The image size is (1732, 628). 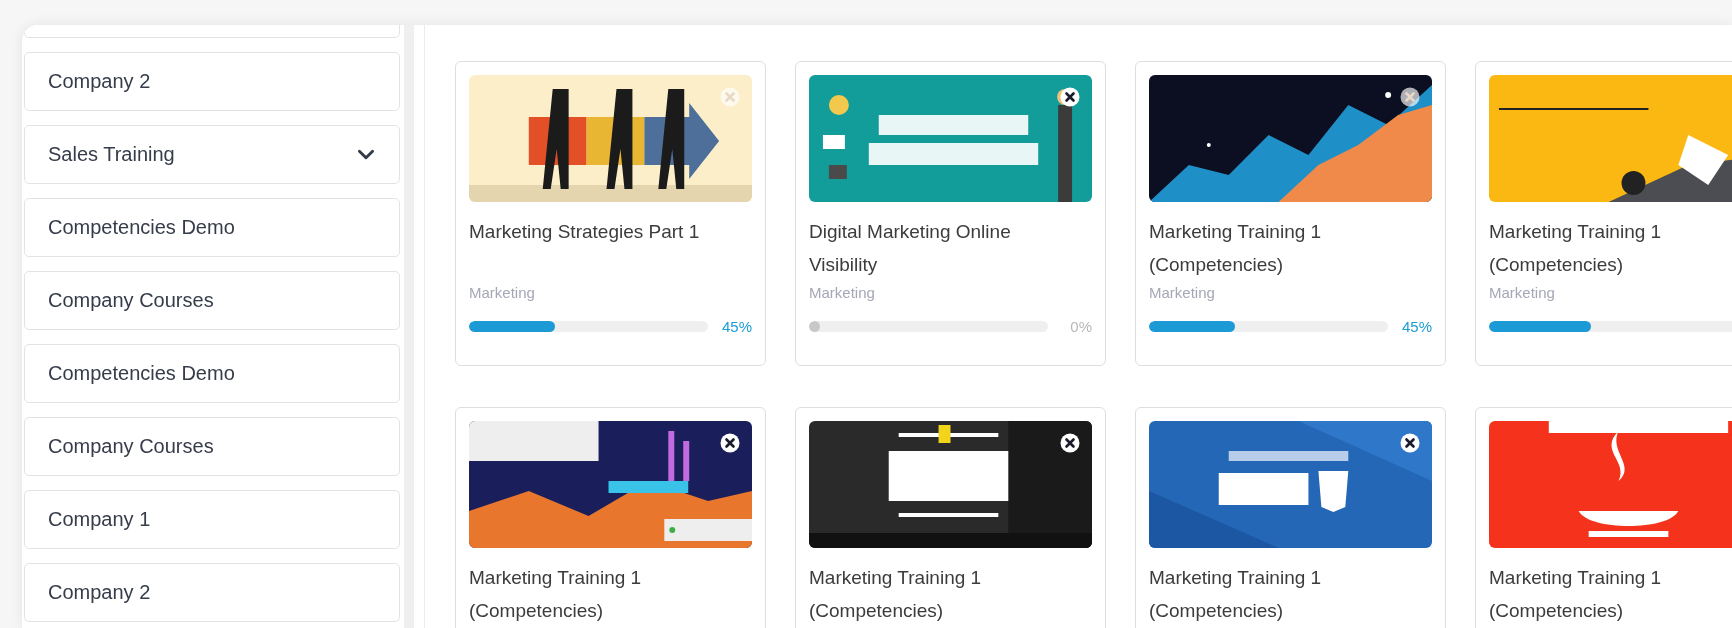 I want to click on course-title: Digital Marketing Online Visibility, so click(x=910, y=248).